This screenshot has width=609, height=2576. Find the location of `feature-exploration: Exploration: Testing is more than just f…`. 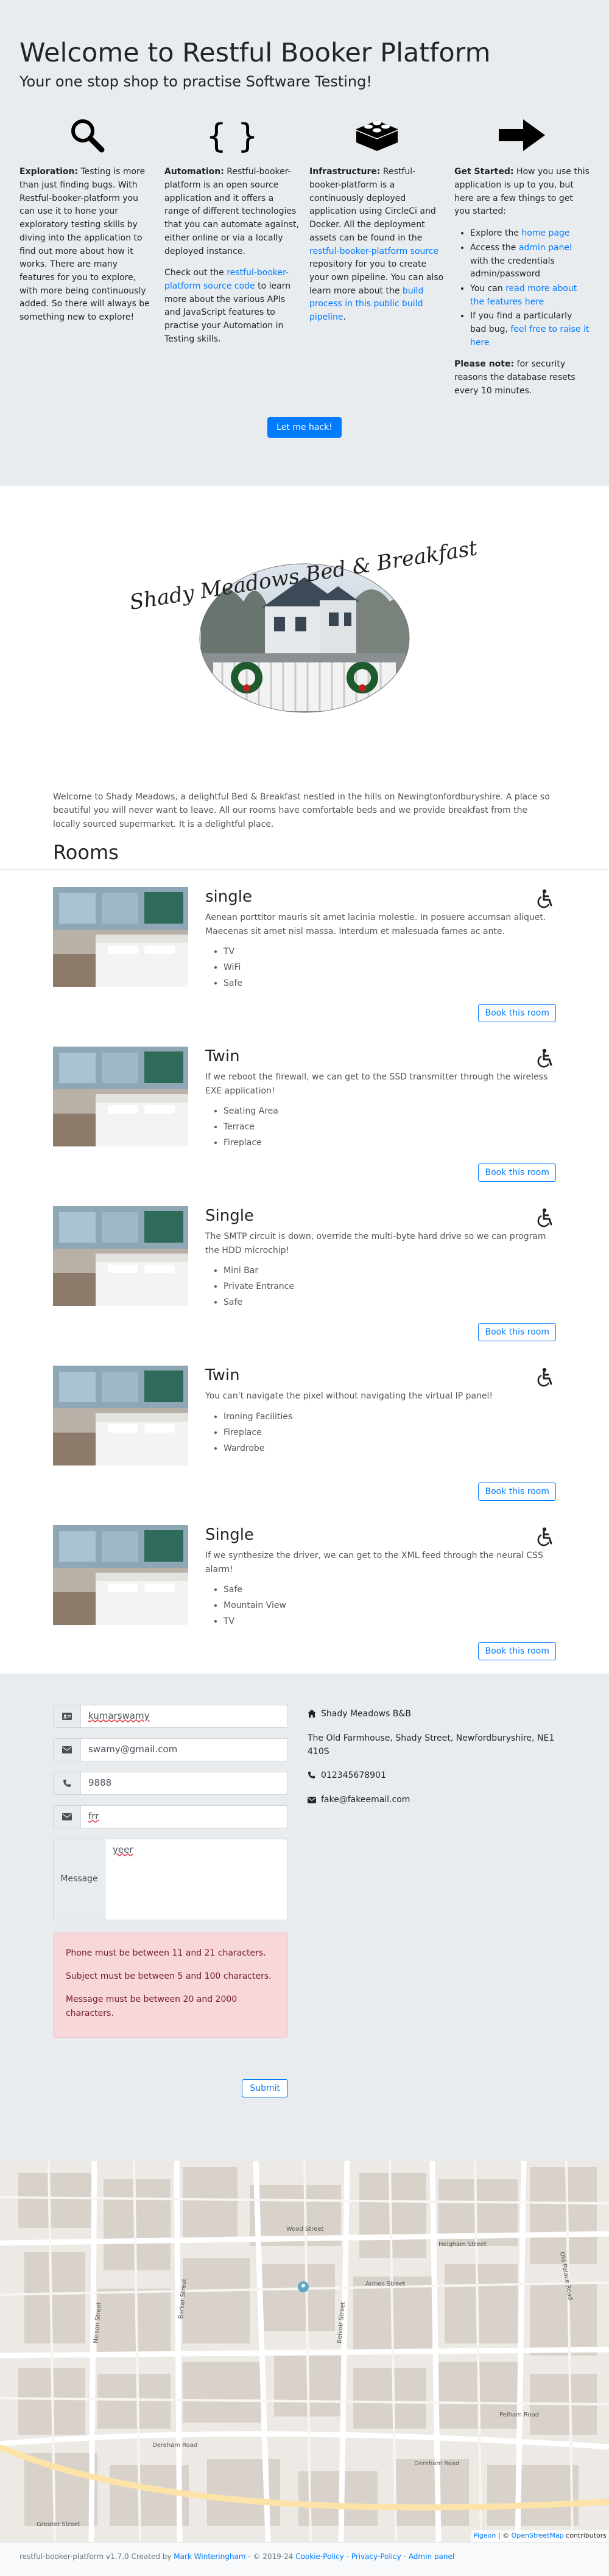

feature-exploration: Exploration: Testing is more than just f… is located at coordinates (87, 259).